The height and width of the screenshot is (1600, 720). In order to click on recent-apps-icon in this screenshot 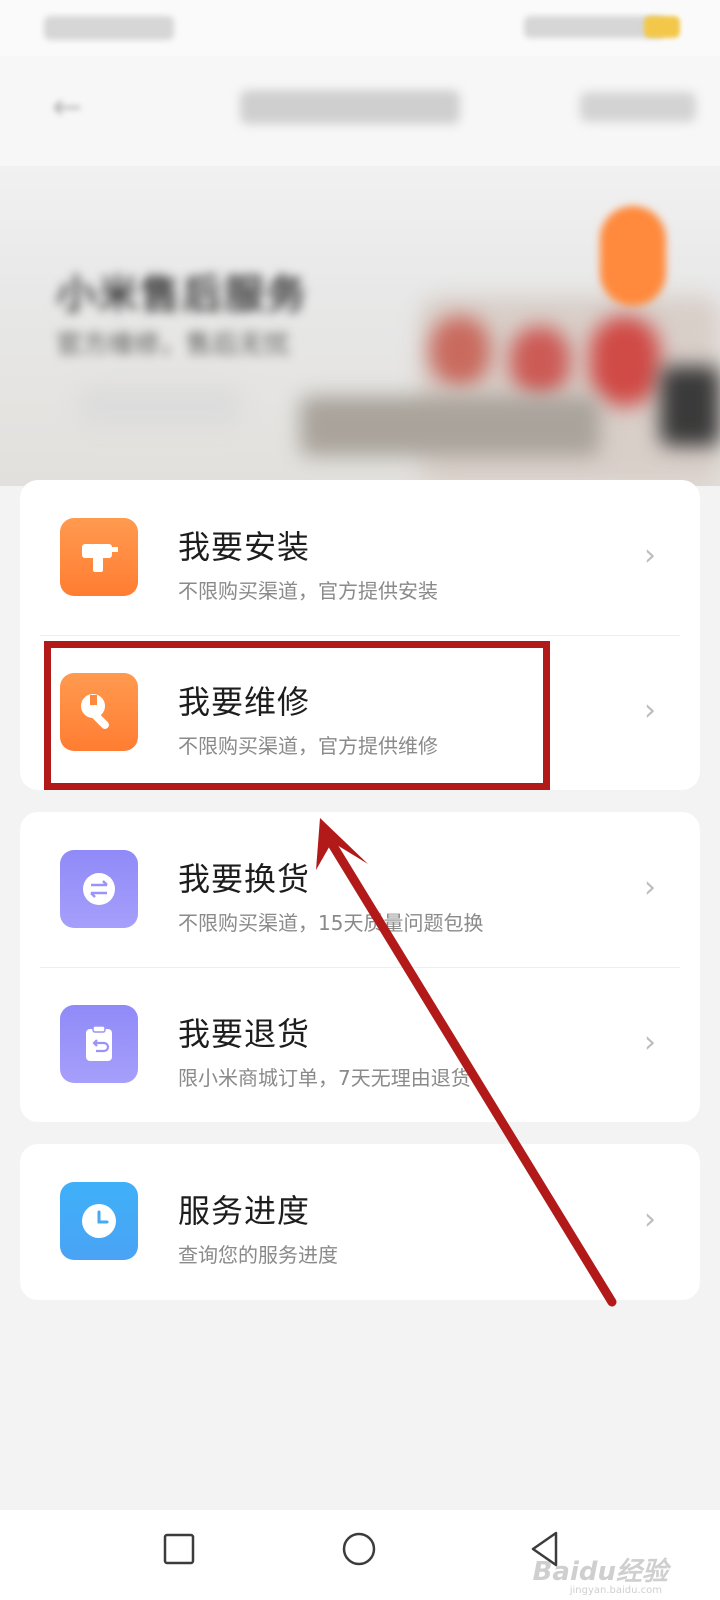, I will do `click(179, 1549)`.